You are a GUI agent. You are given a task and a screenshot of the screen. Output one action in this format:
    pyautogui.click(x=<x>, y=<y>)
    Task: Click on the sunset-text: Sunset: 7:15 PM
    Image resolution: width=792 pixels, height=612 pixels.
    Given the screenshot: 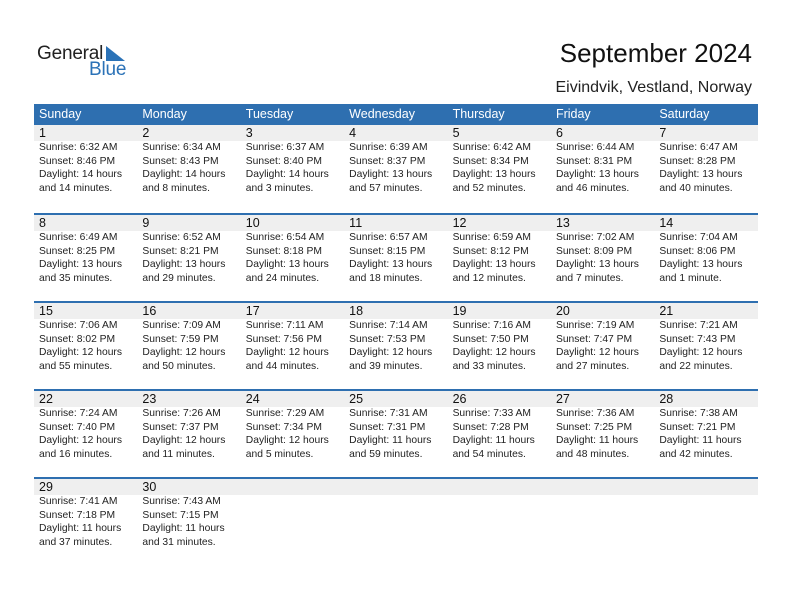 What is the action you would take?
    pyautogui.click(x=180, y=515)
    